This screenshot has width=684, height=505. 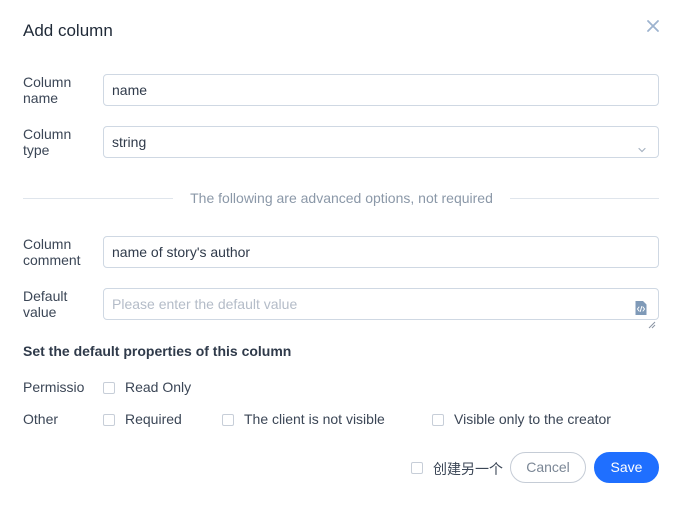 What do you see at coordinates (129, 142) in the screenshot?
I see `column-type-value: string` at bounding box center [129, 142].